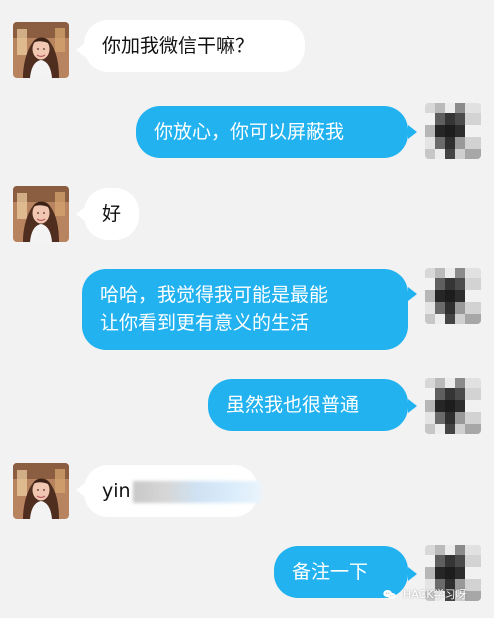  I want to click on message-line: 哈哈，我觉得我可能是最能, so click(214, 295).